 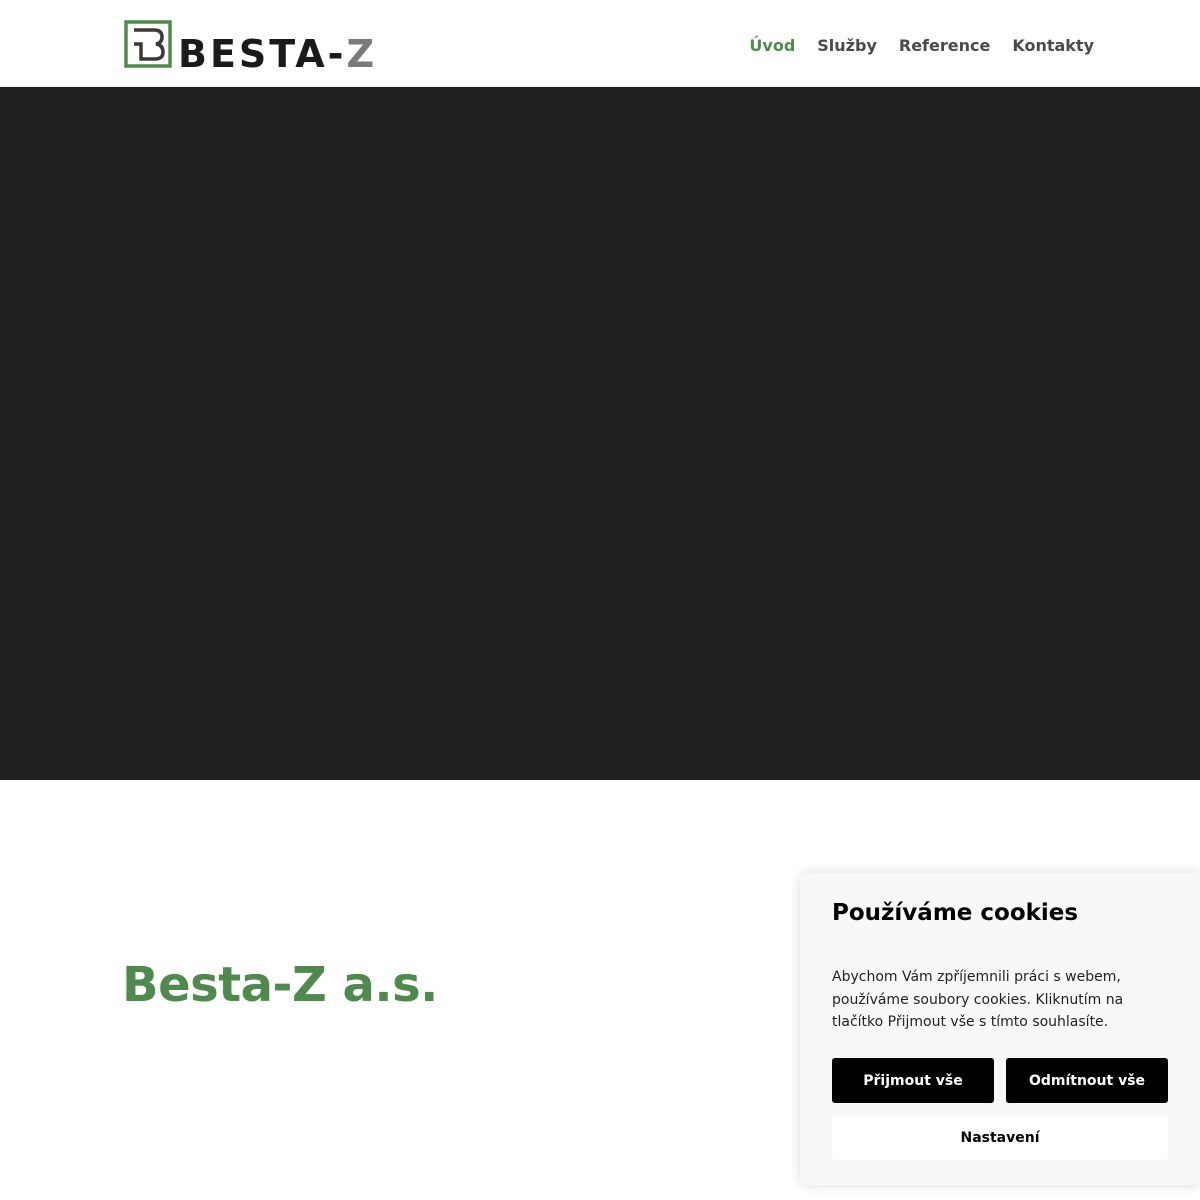 I want to click on accept-all-button: Přijmout vše, so click(x=913, y=1080).